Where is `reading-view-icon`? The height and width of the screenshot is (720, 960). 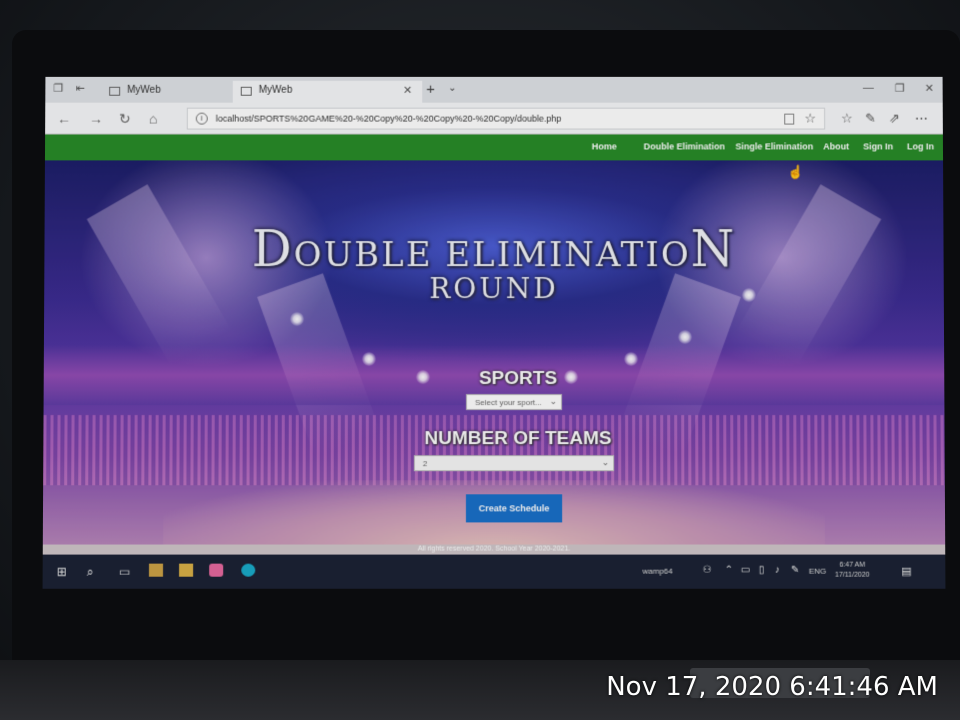 reading-view-icon is located at coordinates (789, 119).